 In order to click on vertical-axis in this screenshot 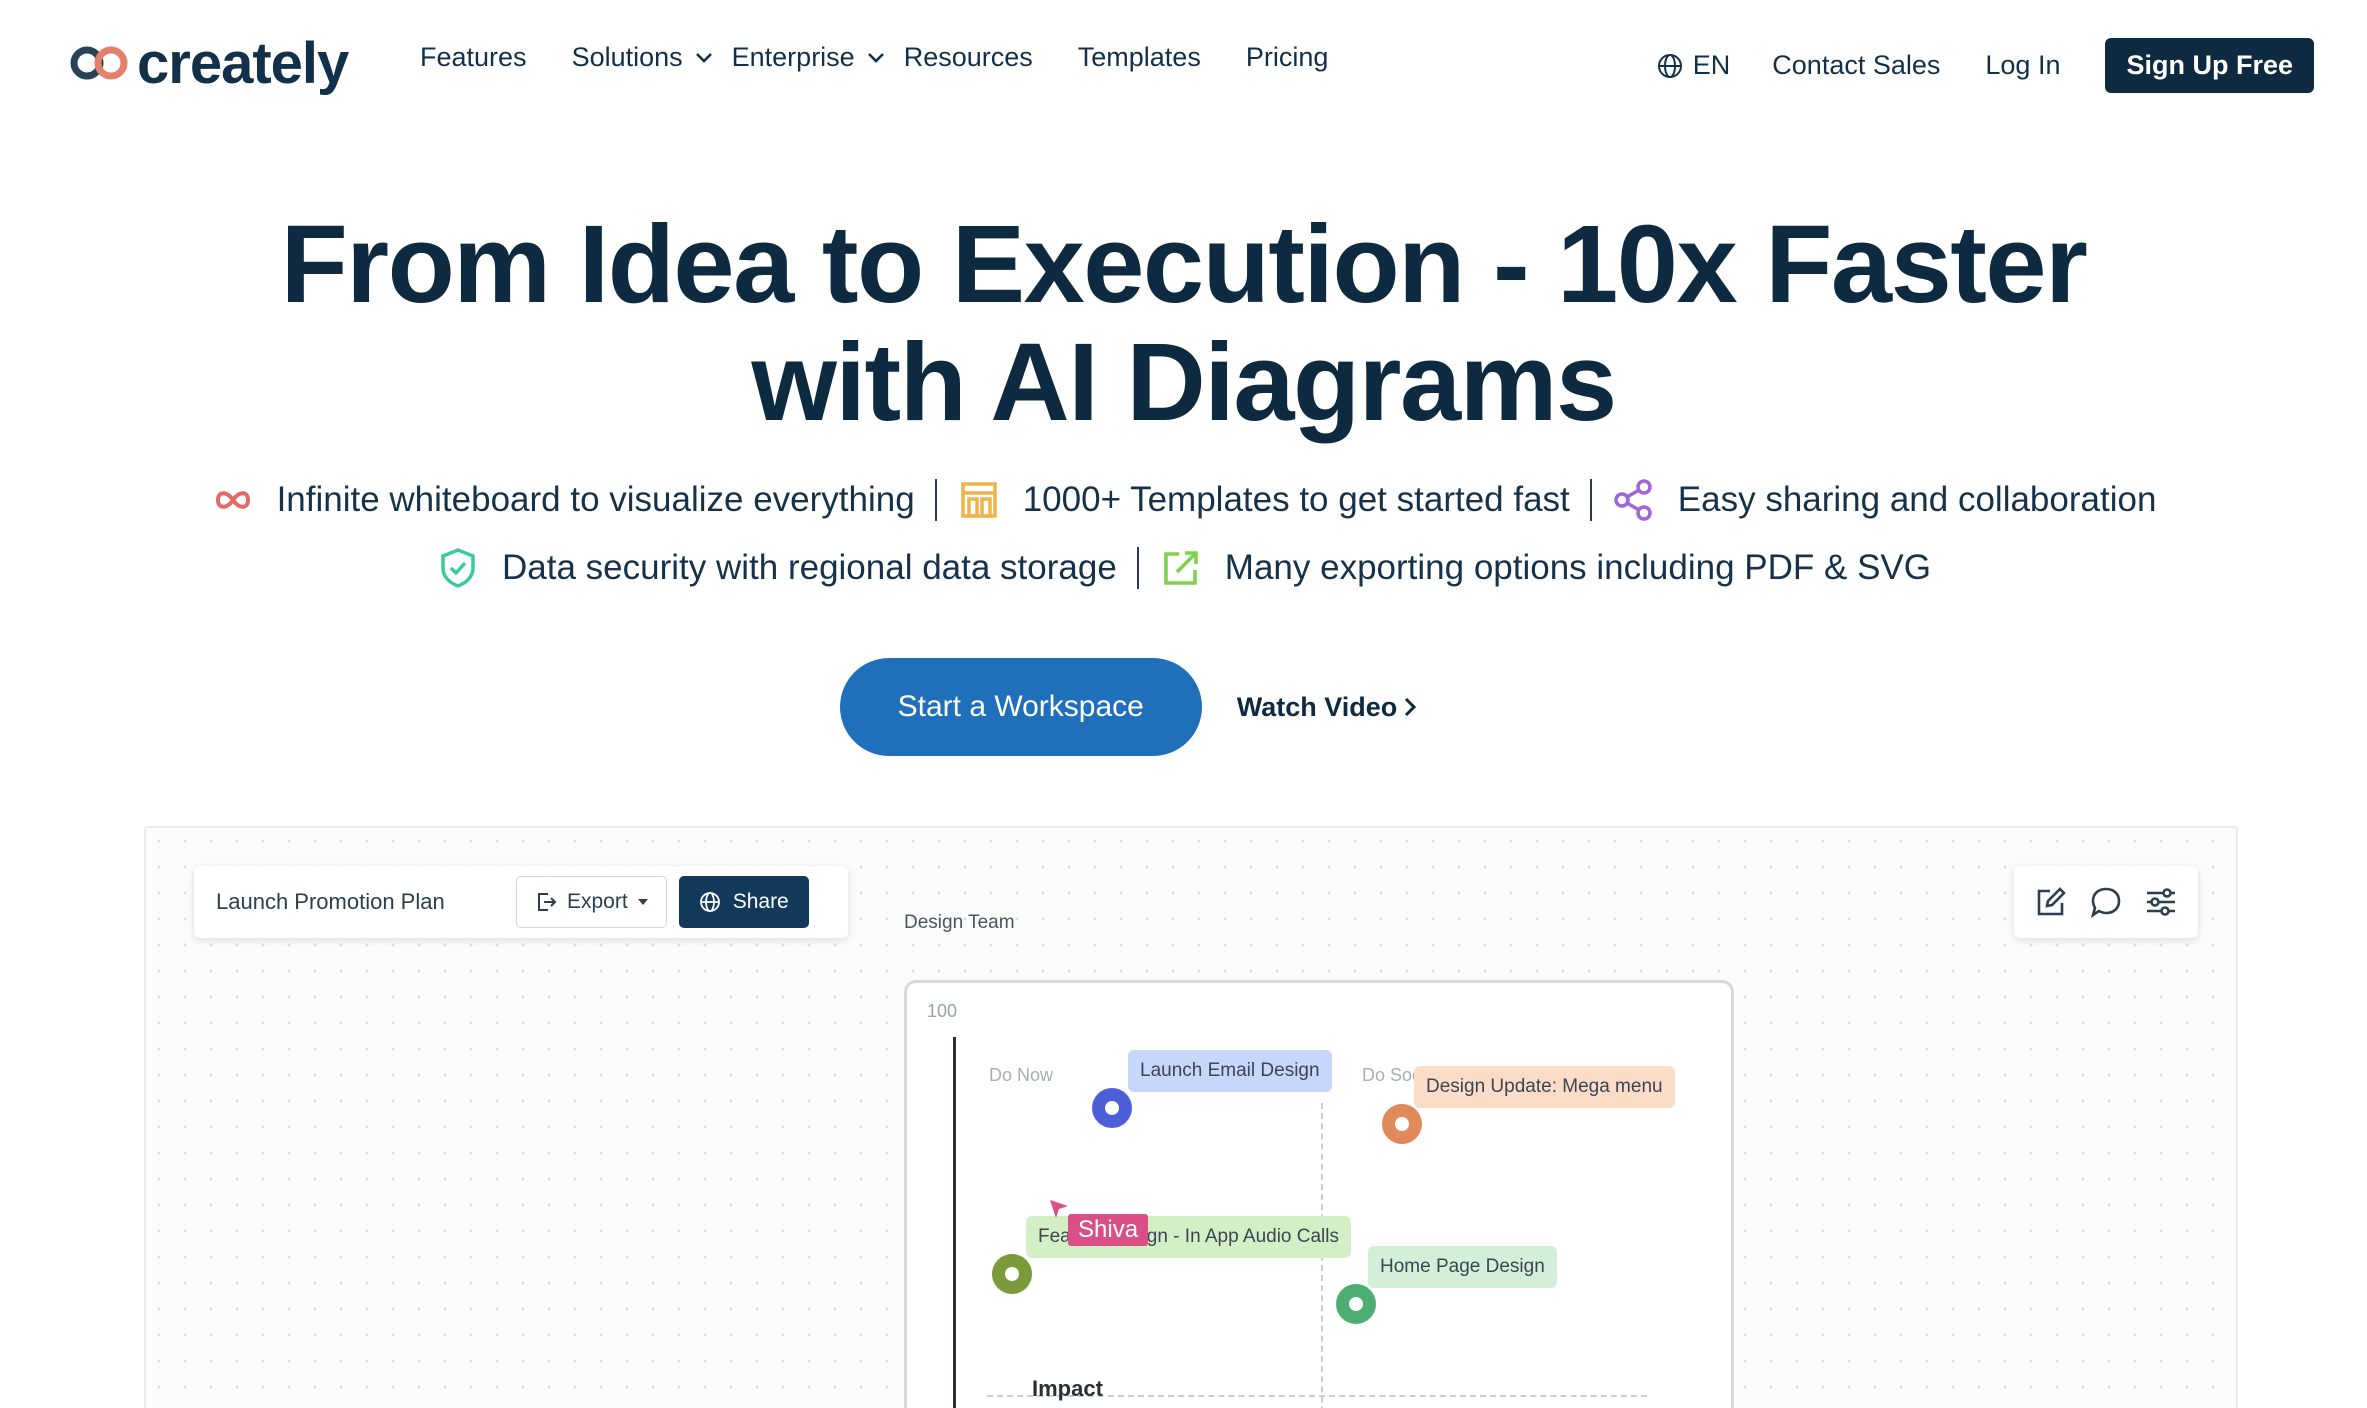, I will do `click(954, 1222)`.